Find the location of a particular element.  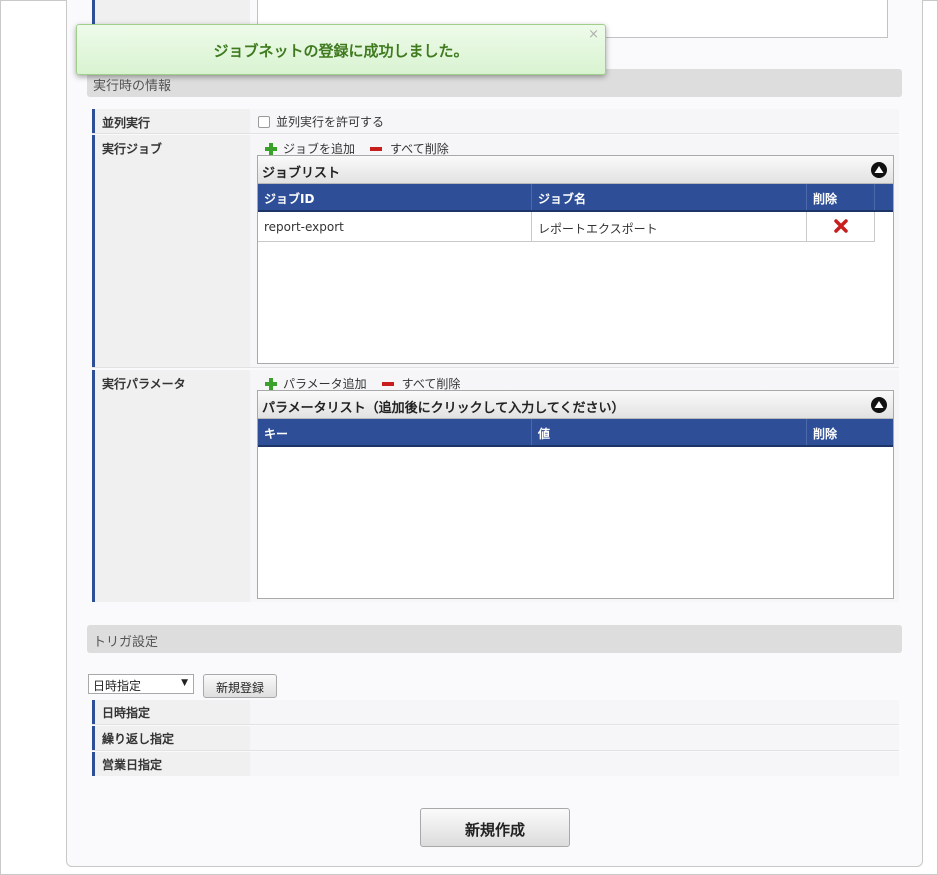

delete-cell is located at coordinates (841, 227).